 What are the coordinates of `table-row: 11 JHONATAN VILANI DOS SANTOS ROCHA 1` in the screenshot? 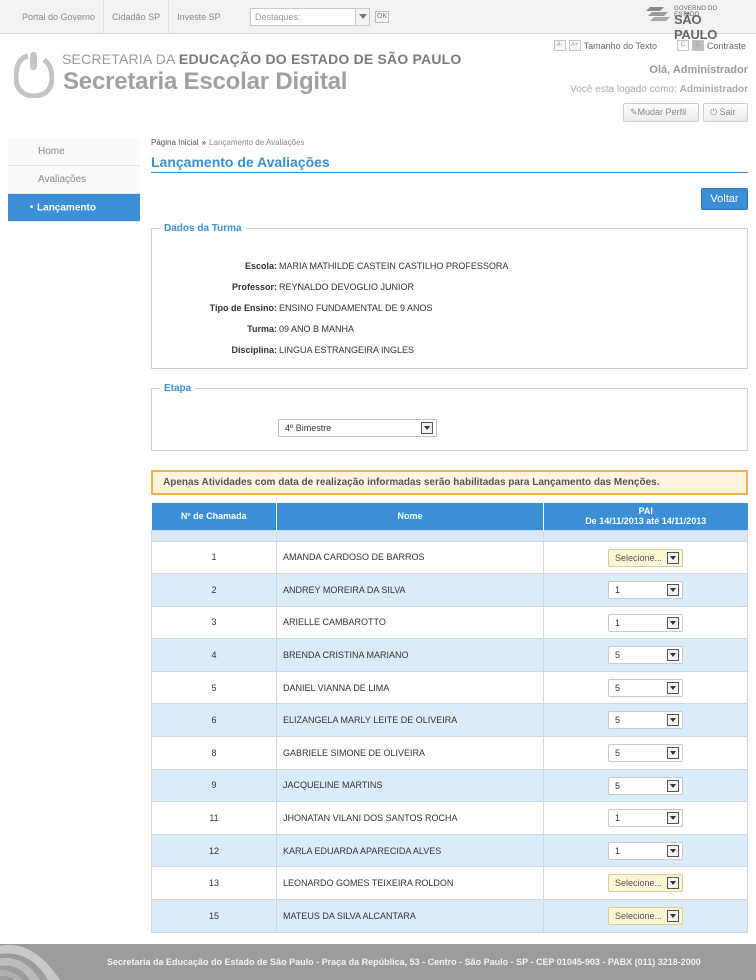 It's located at (449, 818).